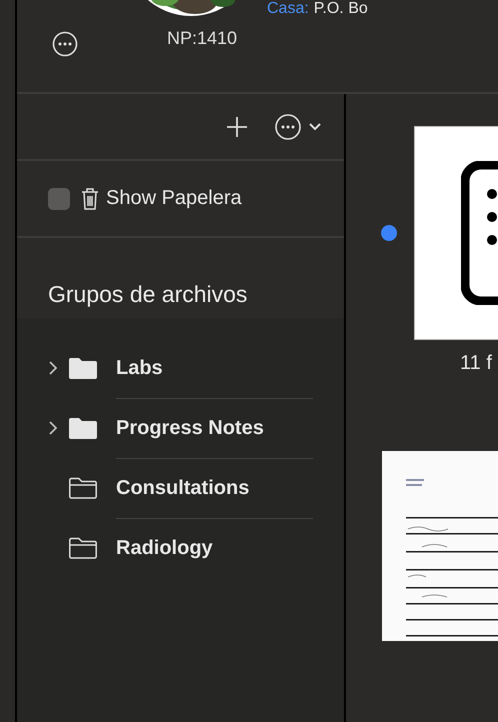 The width and height of the screenshot is (498, 722). I want to click on address-label: Casa:, so click(288, 9).